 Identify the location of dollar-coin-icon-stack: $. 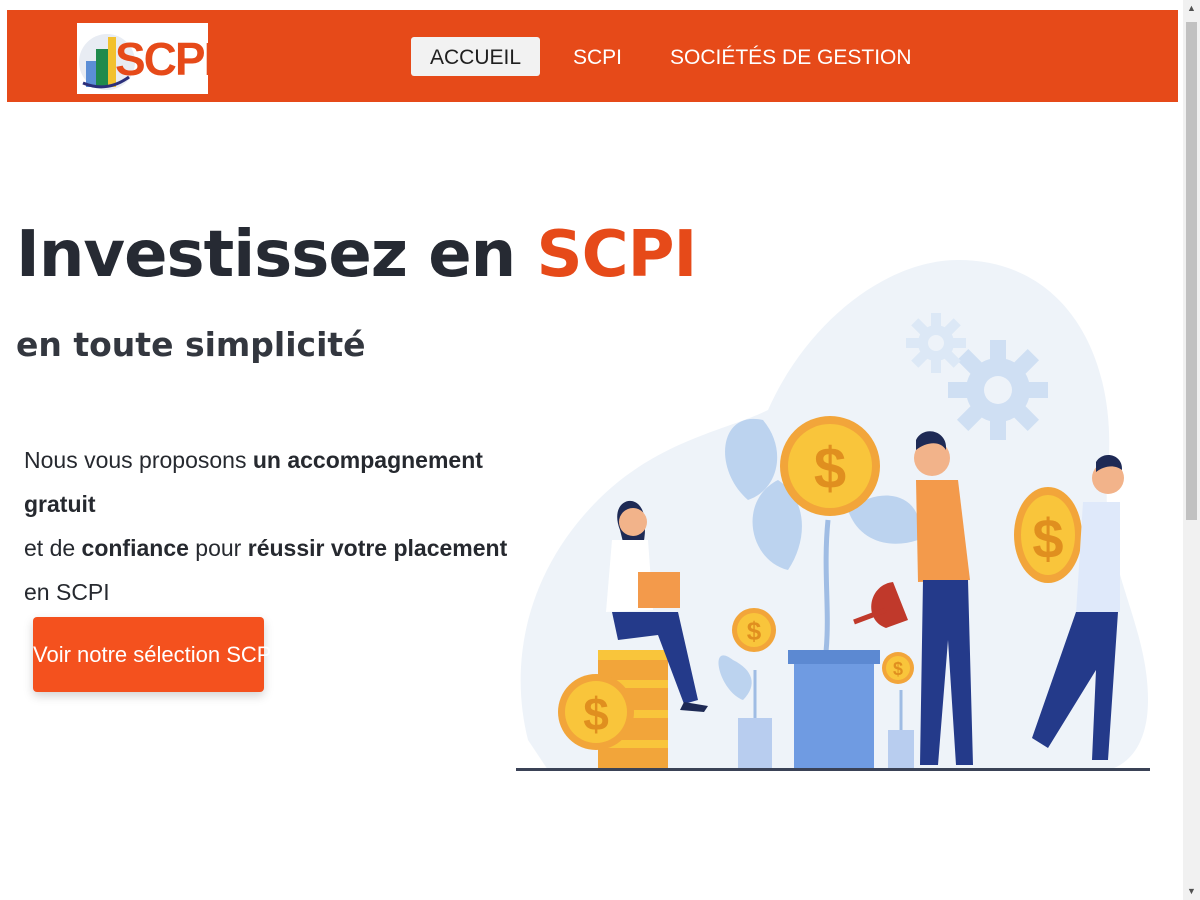
(596, 712).